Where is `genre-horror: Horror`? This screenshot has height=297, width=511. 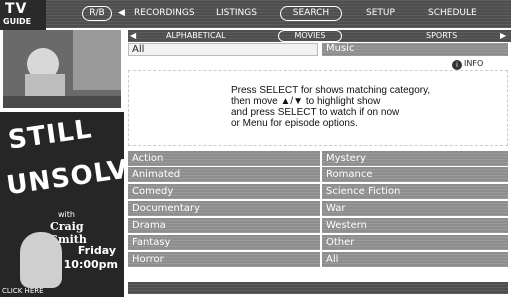
genre-horror: Horror is located at coordinates (224, 259).